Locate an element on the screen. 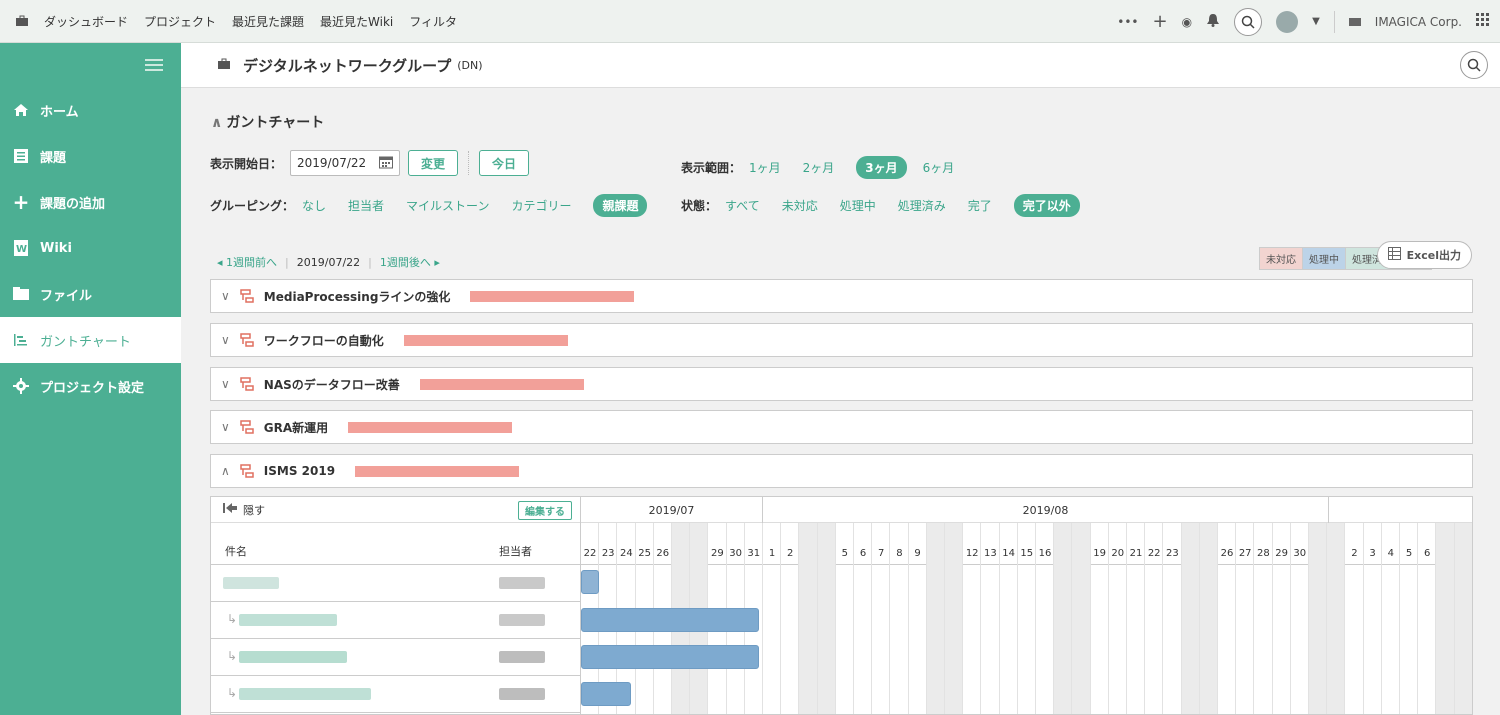 Image resolution: width=1500 pixels, height=715 pixels. eye-icon: ◉ is located at coordinates (1187, 22).